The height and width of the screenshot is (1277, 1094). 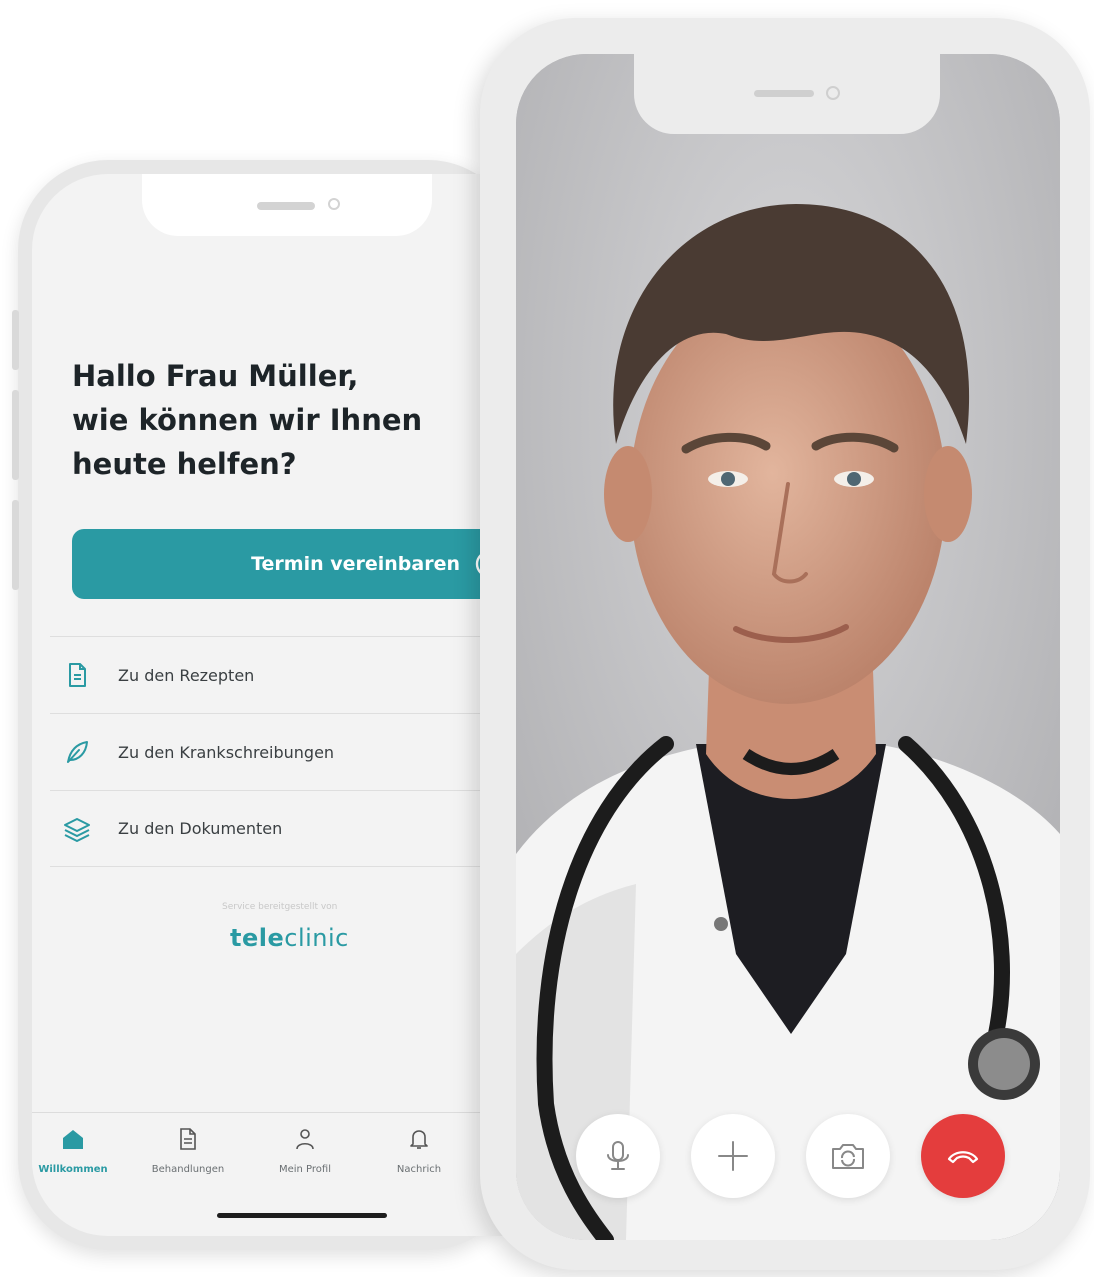 I want to click on book-appointment-label: Termin vereinbaren, so click(x=355, y=564).